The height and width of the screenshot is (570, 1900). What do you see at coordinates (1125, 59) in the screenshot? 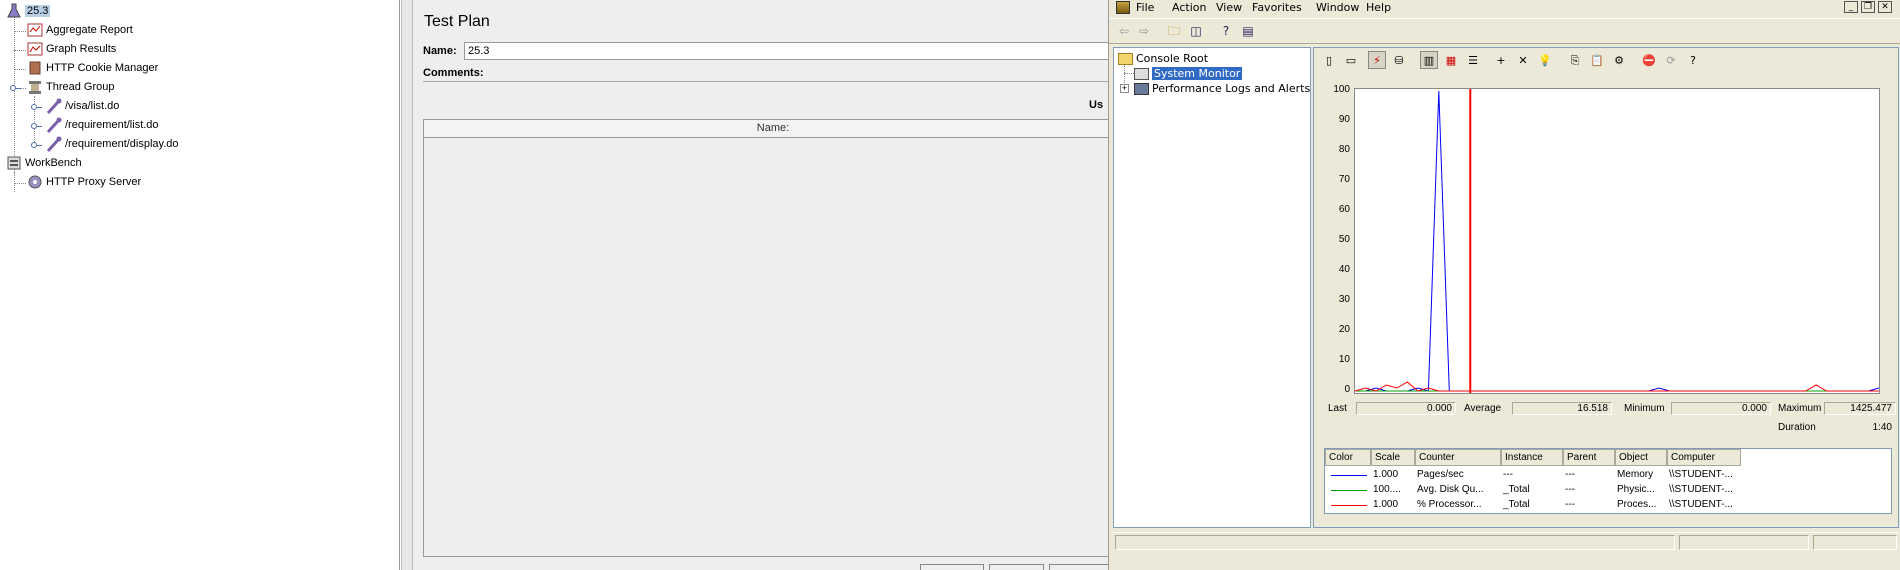
I see `folder-icon` at bounding box center [1125, 59].